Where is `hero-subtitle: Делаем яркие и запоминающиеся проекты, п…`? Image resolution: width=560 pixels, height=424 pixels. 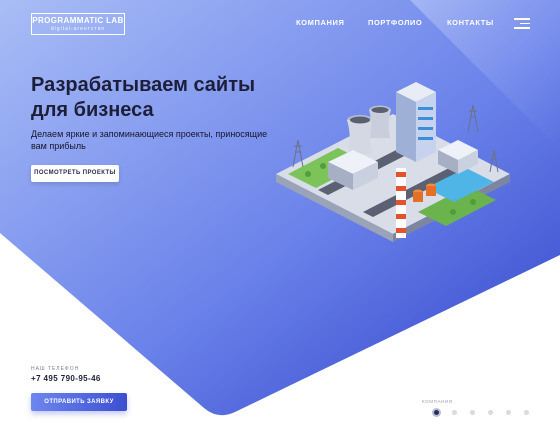 hero-subtitle: Делаем яркие и запоминающиеся проекты, п… is located at coordinates (149, 140).